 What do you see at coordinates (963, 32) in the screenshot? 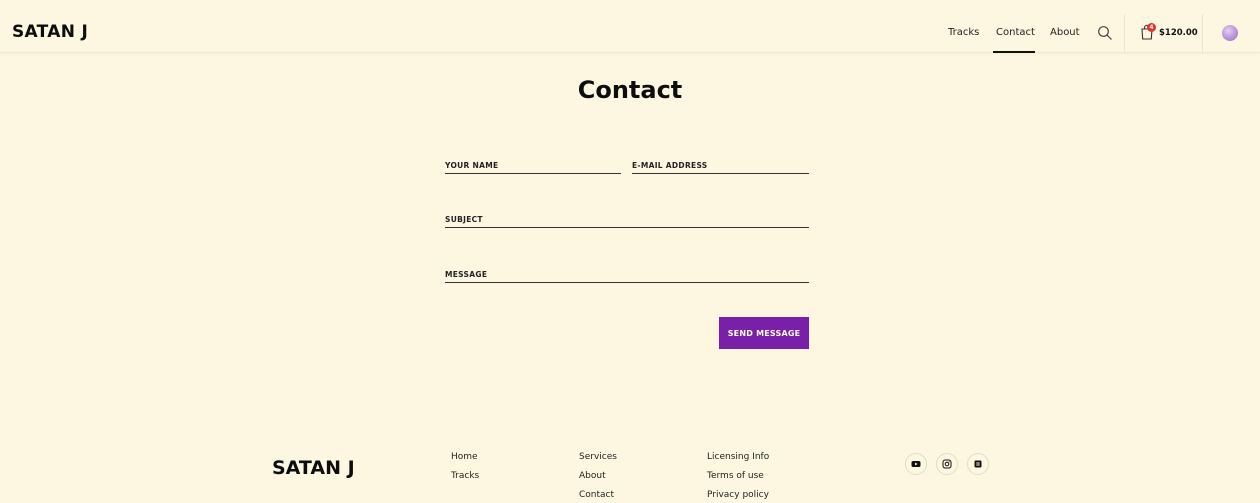
I see `nav-tracks: Tracks` at bounding box center [963, 32].